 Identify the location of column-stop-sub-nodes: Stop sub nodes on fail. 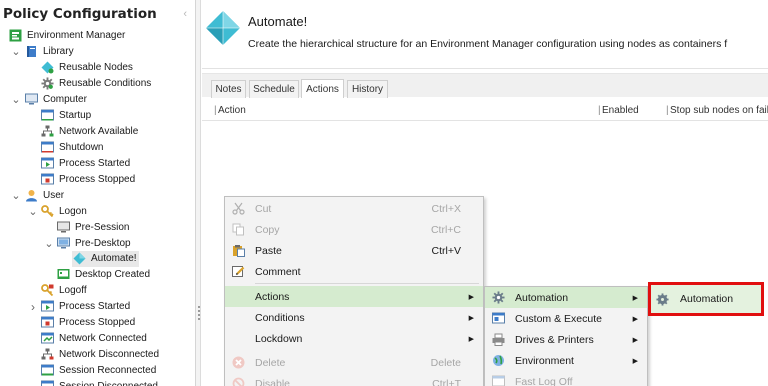
(719, 110).